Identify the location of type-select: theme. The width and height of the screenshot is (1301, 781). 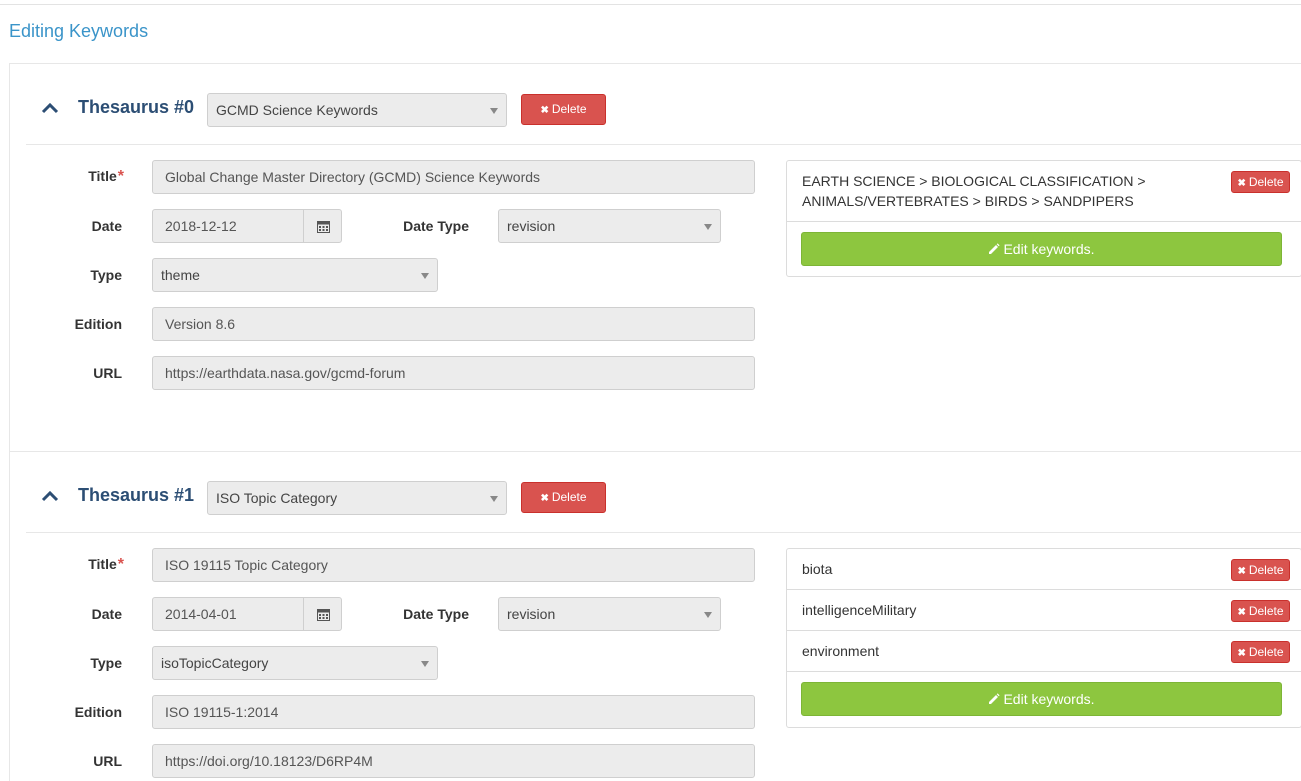
(295, 275).